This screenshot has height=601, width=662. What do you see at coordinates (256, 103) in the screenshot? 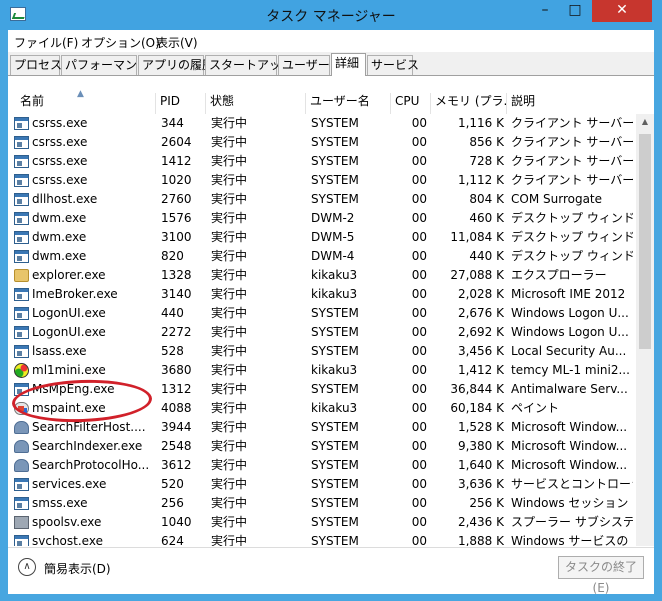
I see `column-status: 状態` at bounding box center [256, 103].